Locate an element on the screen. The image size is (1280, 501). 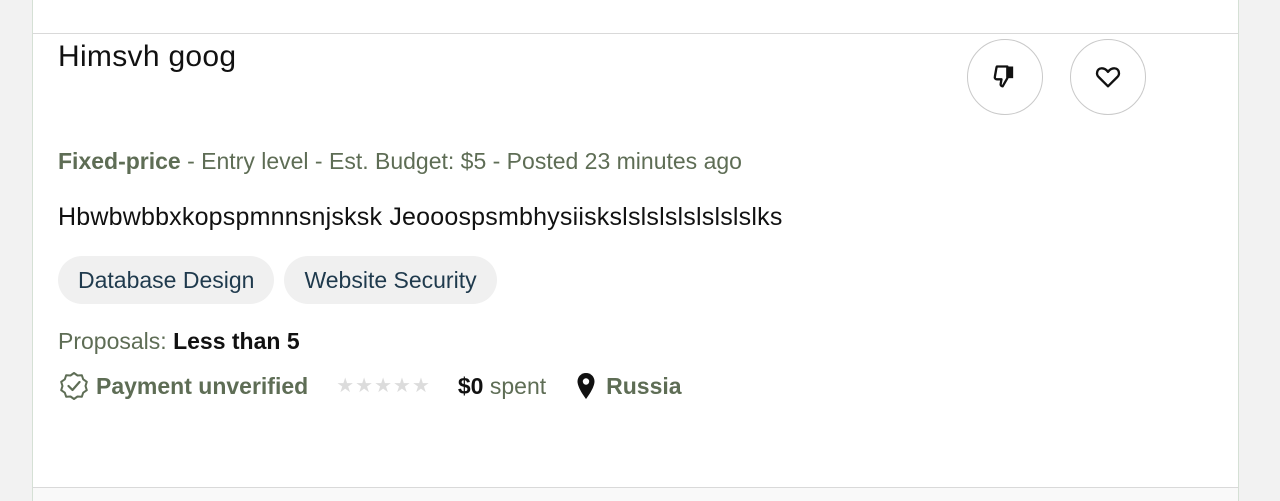
proposals-info: Proposals: Less than 5 is located at coordinates (179, 341).